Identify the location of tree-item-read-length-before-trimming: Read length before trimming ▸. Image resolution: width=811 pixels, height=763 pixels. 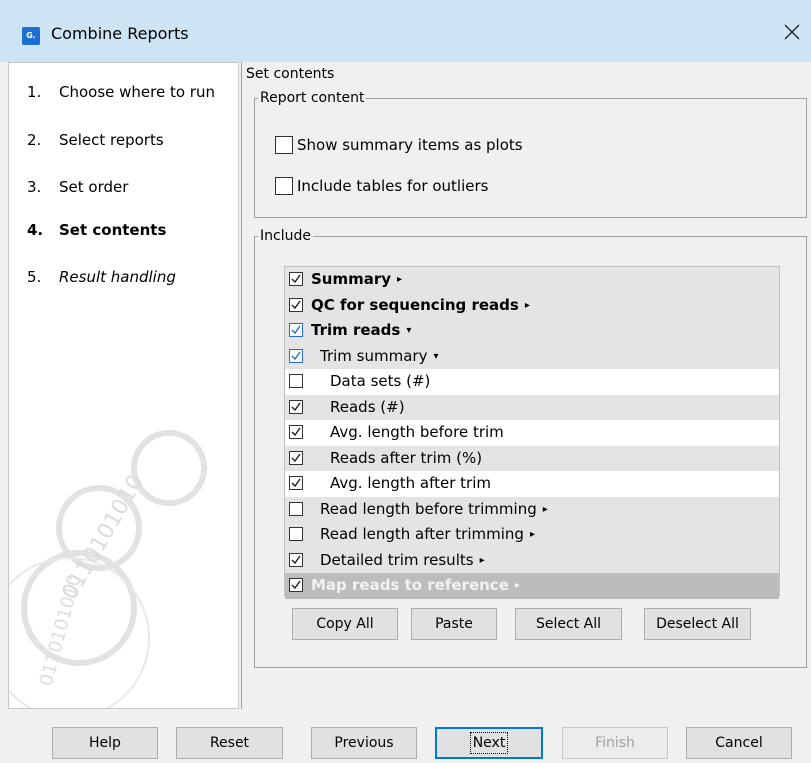
(532, 509).